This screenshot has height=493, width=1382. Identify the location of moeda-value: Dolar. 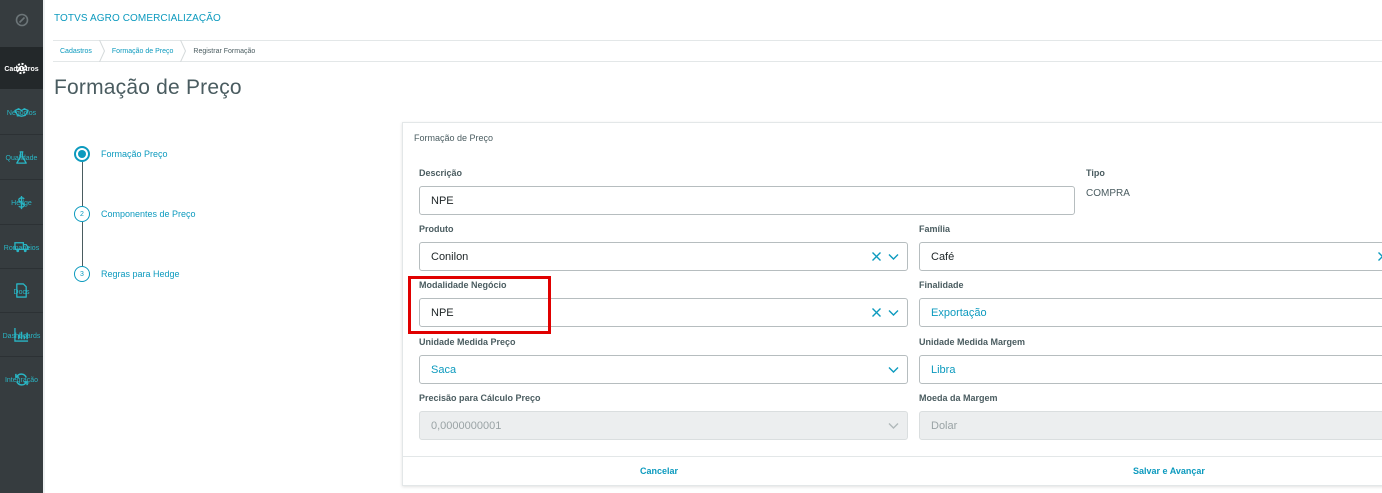
(944, 425).